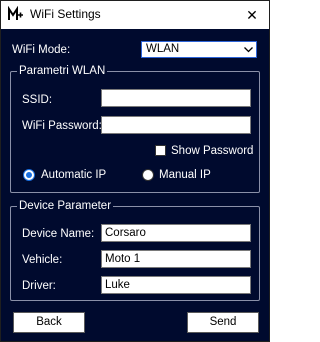 This screenshot has width=320, height=342. I want to click on wifi-mode-value: WLAN, so click(163, 49).